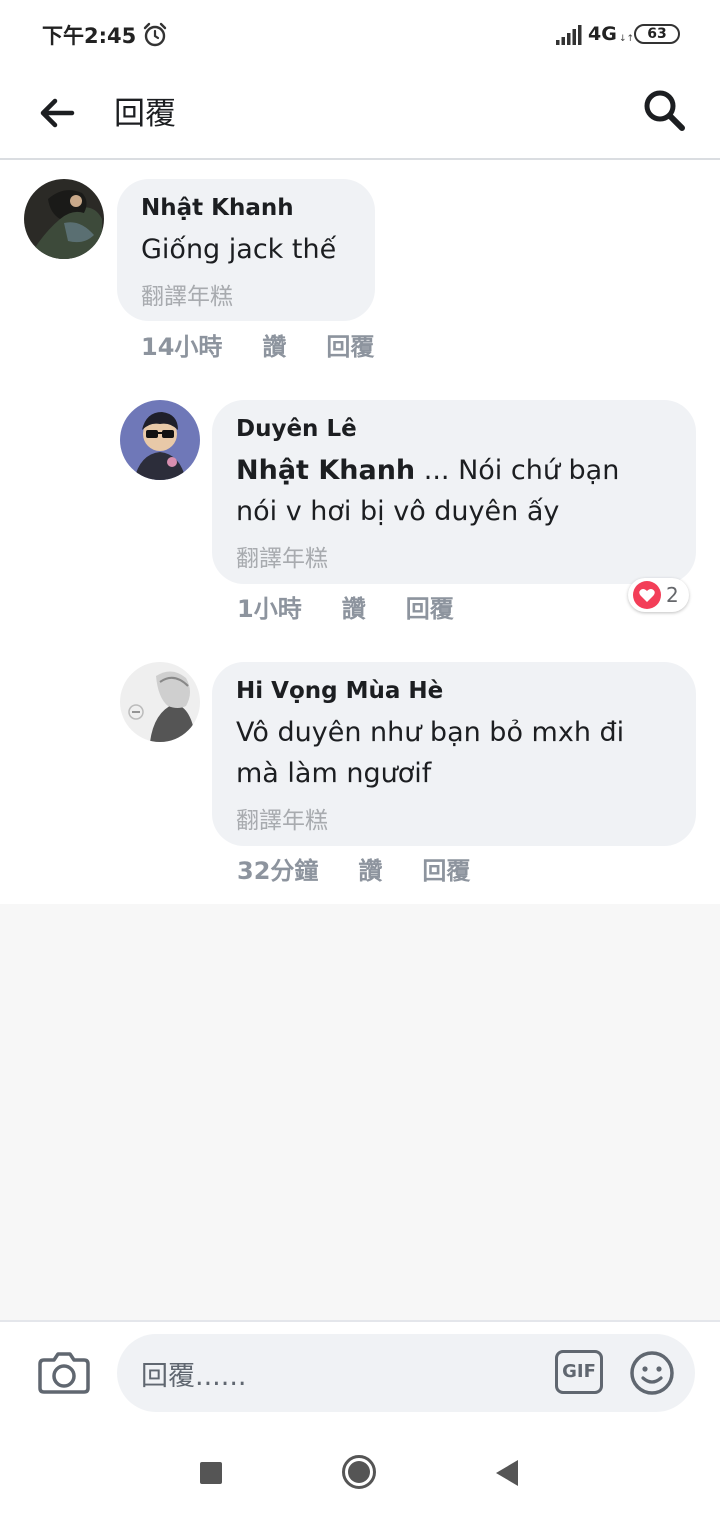 The image size is (720, 1520). Describe the element at coordinates (517, 470) in the screenshot. I see `comment-text-line: ... Nói chứ bạn` at that location.